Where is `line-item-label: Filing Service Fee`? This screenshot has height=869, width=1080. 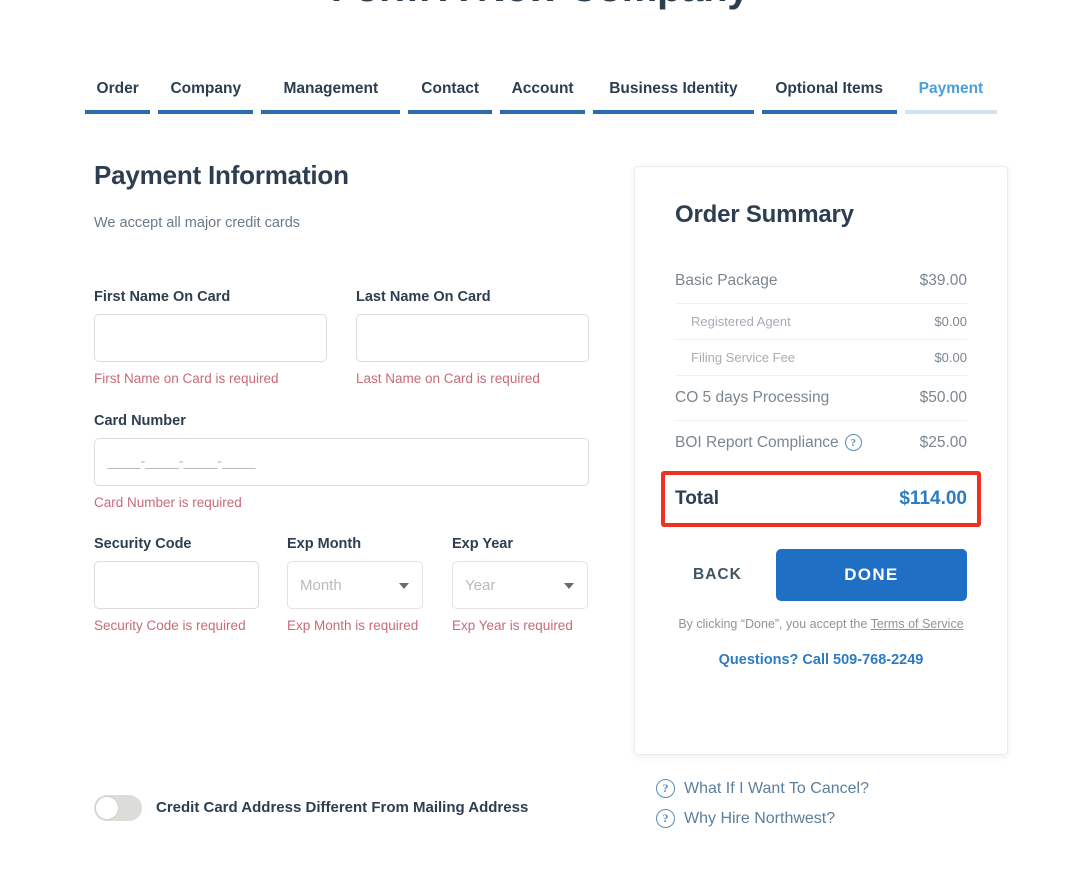
line-item-label: Filing Service Fee is located at coordinates (743, 357).